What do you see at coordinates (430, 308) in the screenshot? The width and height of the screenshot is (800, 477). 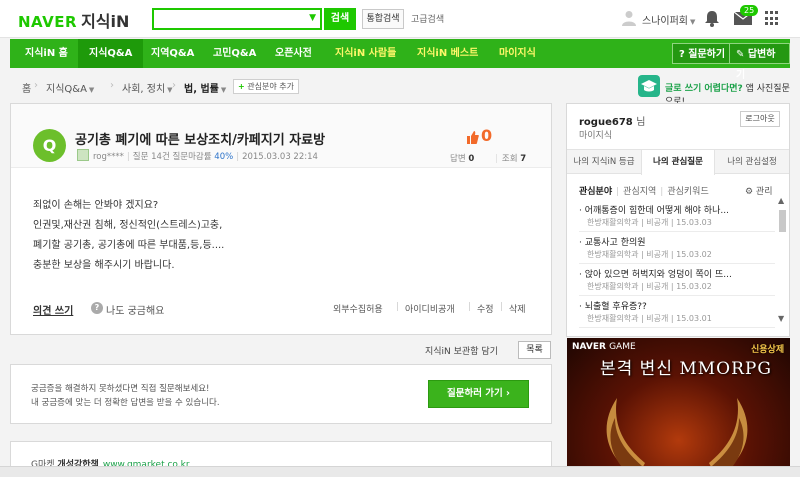 I see `hide-id-link: 아이디비공개` at bounding box center [430, 308].